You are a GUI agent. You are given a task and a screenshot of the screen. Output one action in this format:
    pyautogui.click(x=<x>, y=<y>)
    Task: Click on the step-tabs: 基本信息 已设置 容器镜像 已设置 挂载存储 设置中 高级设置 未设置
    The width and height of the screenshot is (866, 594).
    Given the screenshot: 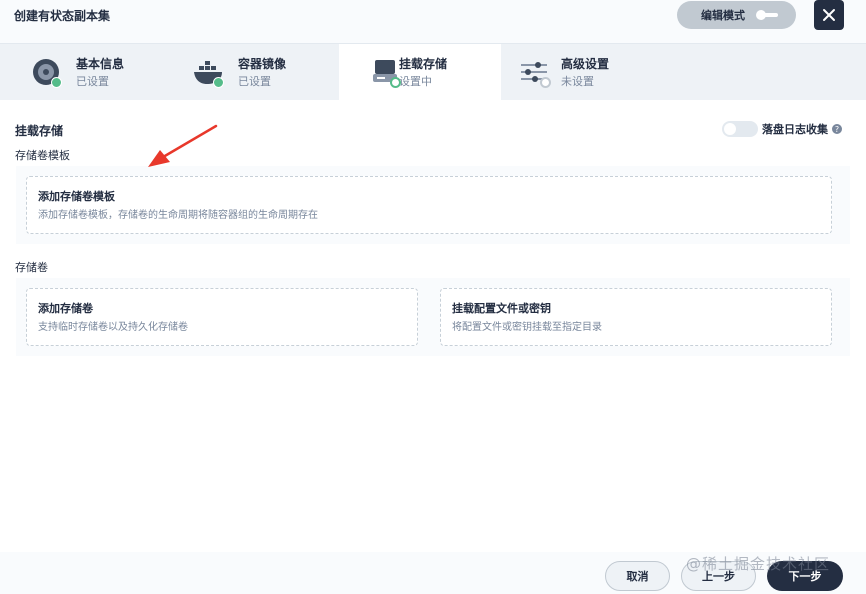 What is the action you would take?
    pyautogui.click(x=433, y=72)
    